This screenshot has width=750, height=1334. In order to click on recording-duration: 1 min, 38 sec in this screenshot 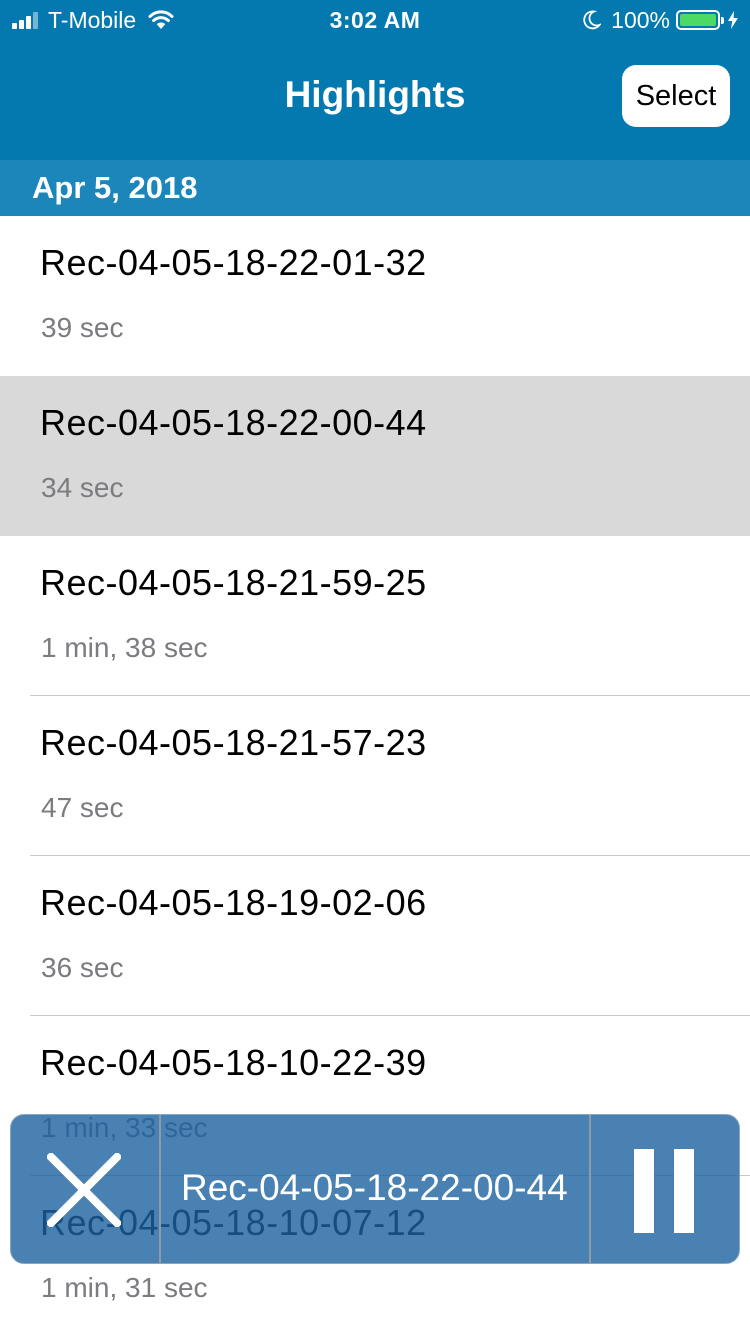, I will do `click(124, 647)`.